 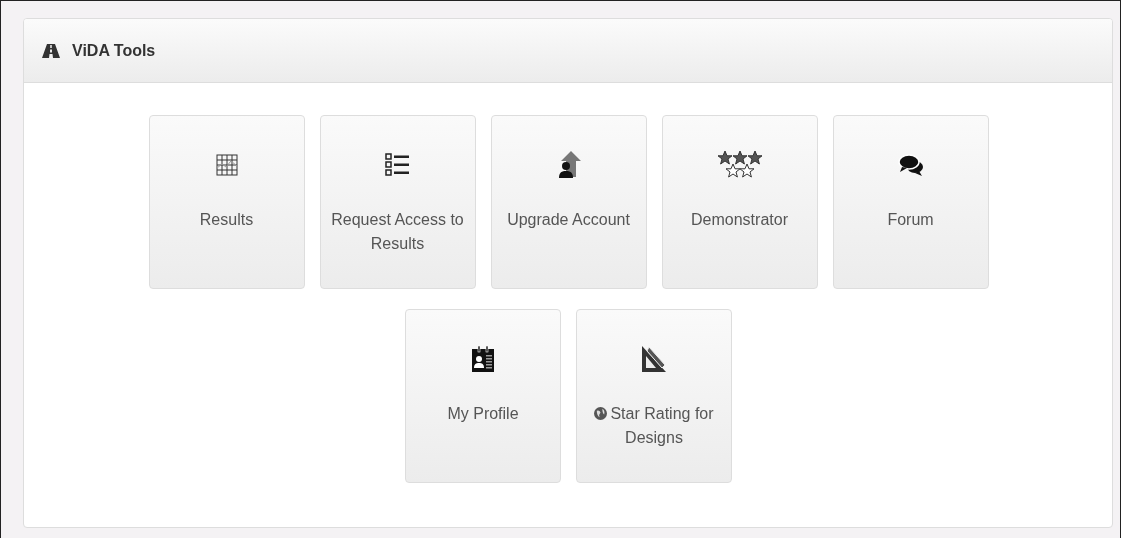 What do you see at coordinates (910, 202) in the screenshot?
I see `tool-tile: Forum` at bounding box center [910, 202].